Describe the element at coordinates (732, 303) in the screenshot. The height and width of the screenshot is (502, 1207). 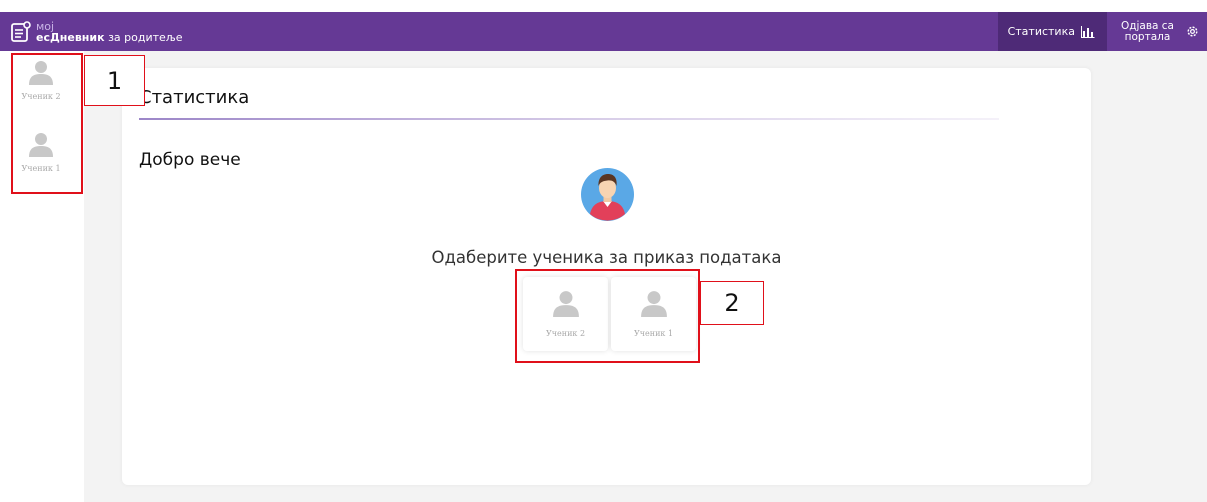
I see `annotation-label-2: 2` at that location.